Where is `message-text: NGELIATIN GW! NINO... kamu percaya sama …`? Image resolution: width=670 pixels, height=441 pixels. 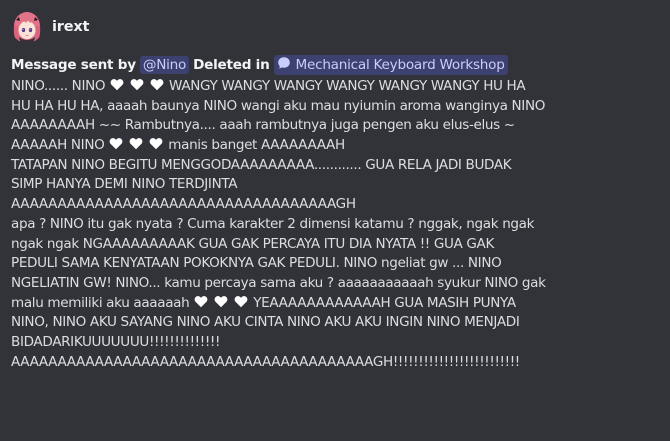 message-text: NGELIATIN GW! NINO... kamu percaya sama … is located at coordinates (278, 282).